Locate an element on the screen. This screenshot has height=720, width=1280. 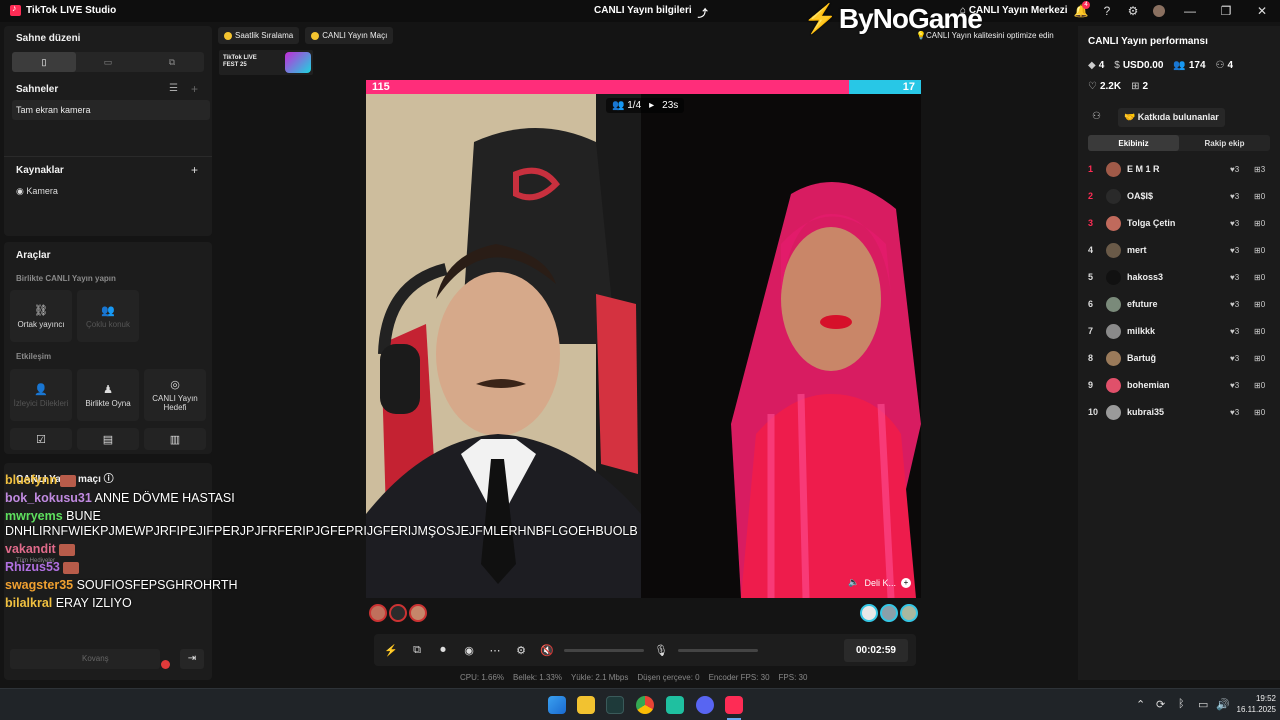
source-item-camera: ◉ Kamera is located at coordinates (37, 191).